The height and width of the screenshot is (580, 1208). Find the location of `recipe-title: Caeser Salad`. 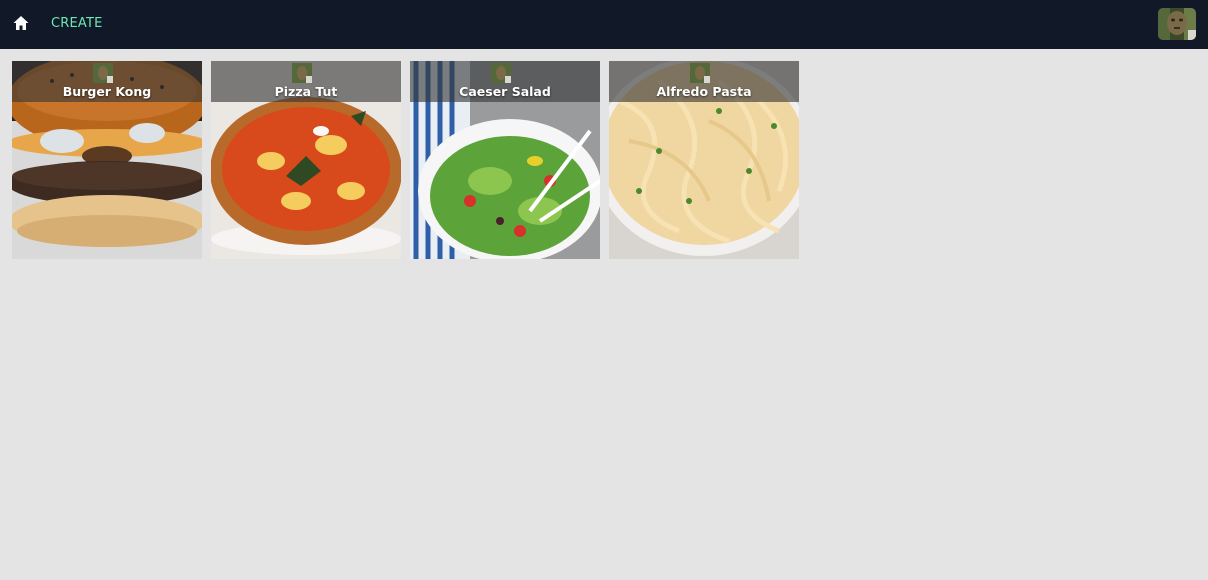

recipe-title: Caeser Salad is located at coordinates (505, 91).